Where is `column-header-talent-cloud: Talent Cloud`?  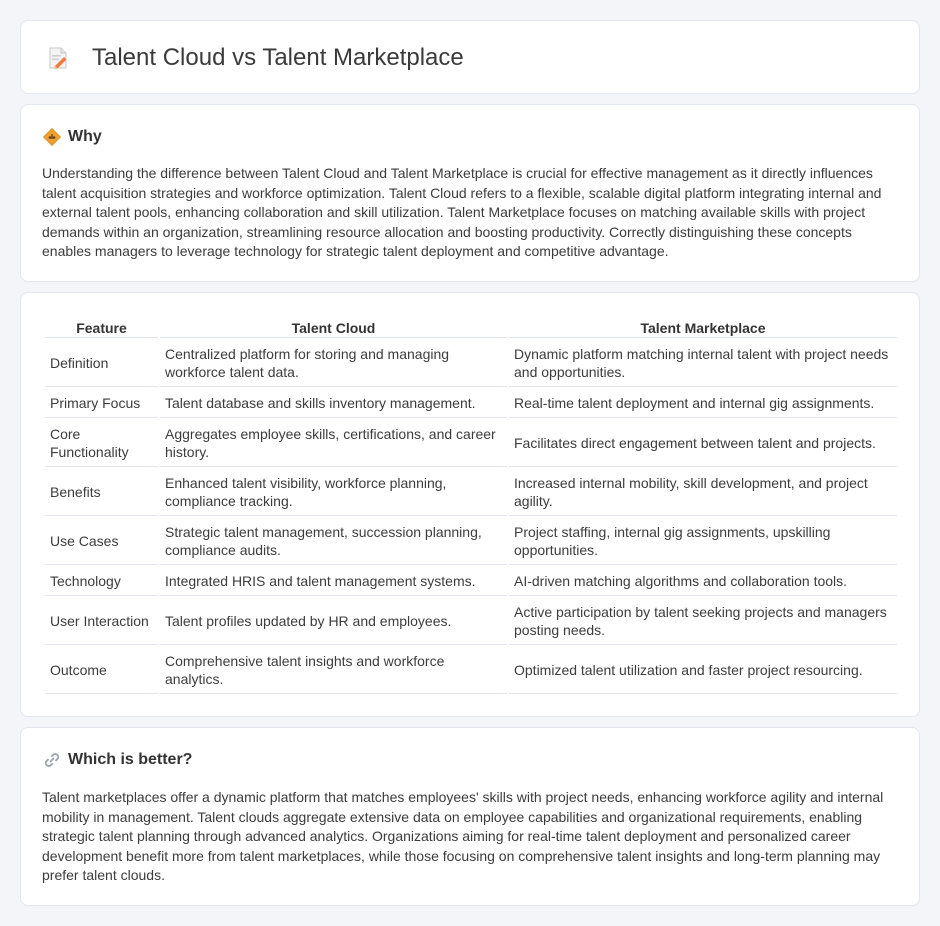
column-header-talent-cloud: Talent Cloud is located at coordinates (333, 325).